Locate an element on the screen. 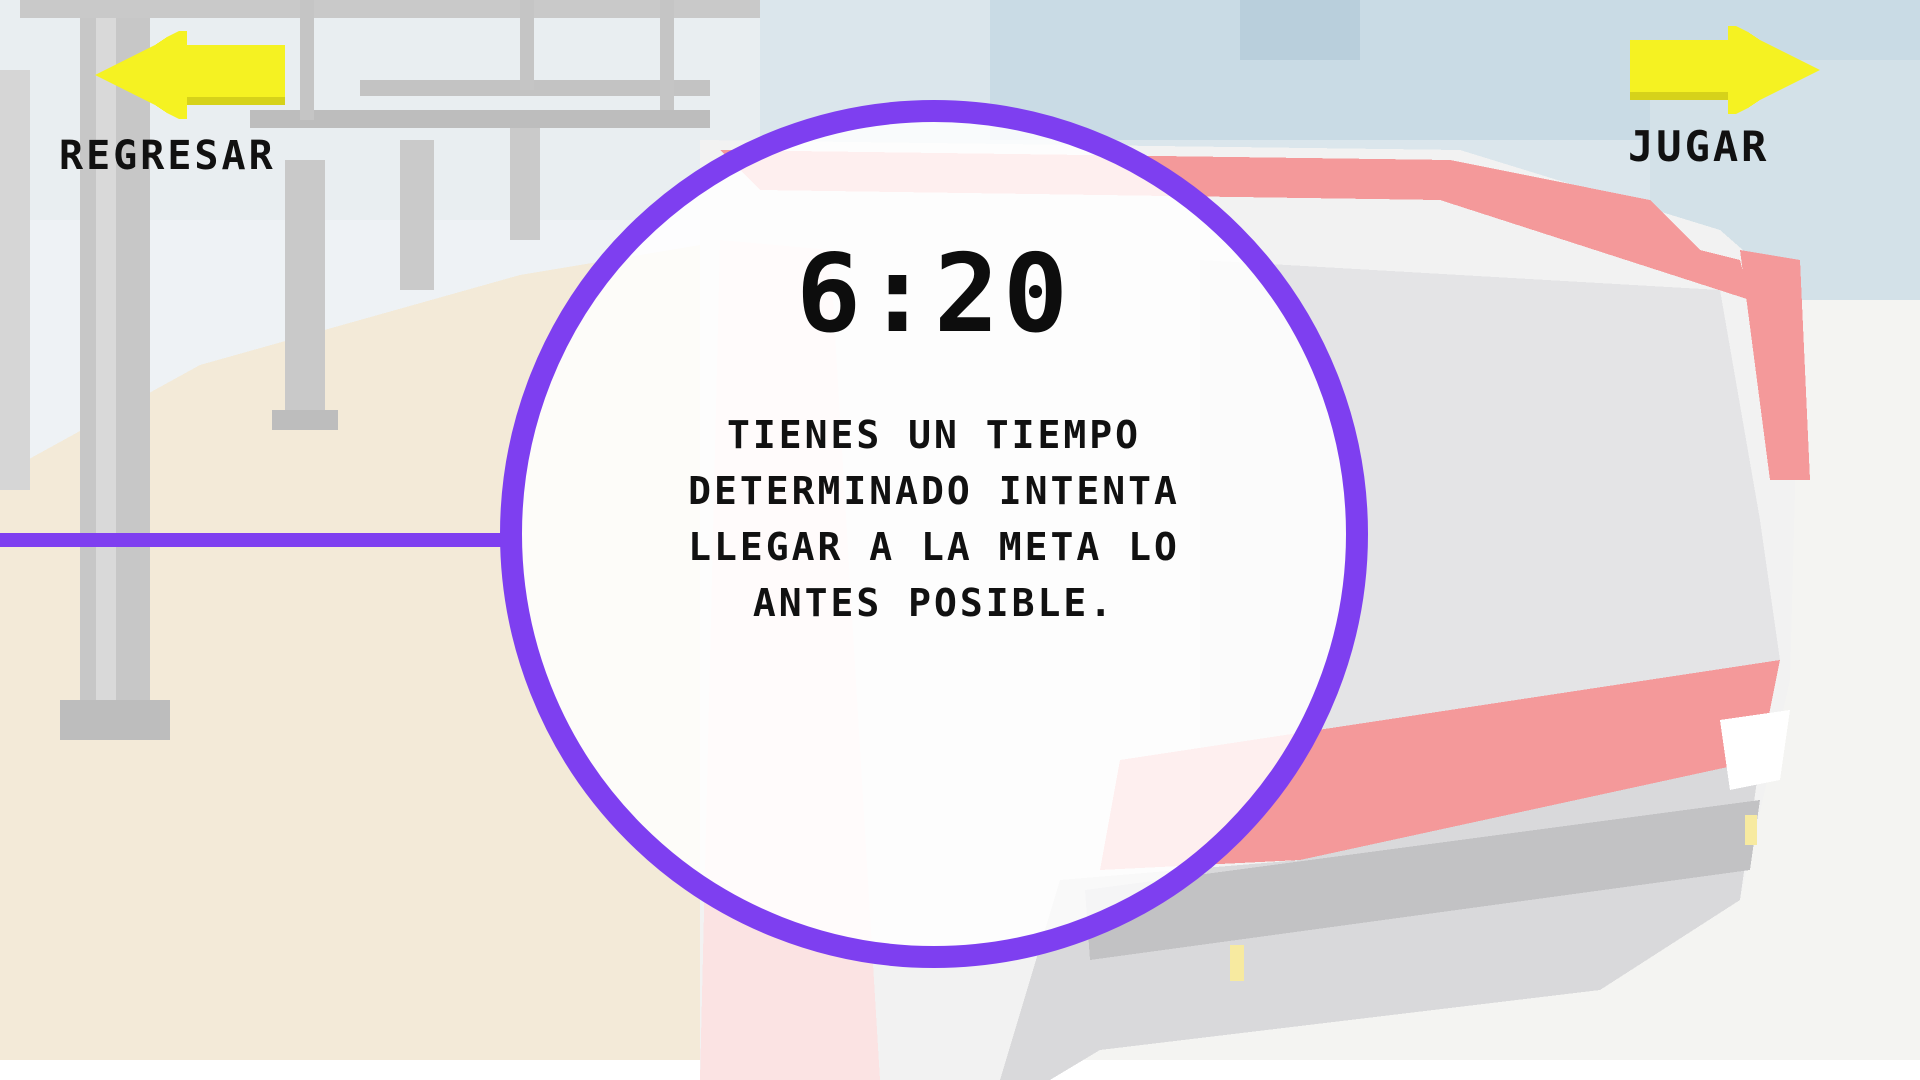 Image resolution: width=1920 pixels, height=1080 pixels. play-button: Jugar is located at coordinates (1720, 100).